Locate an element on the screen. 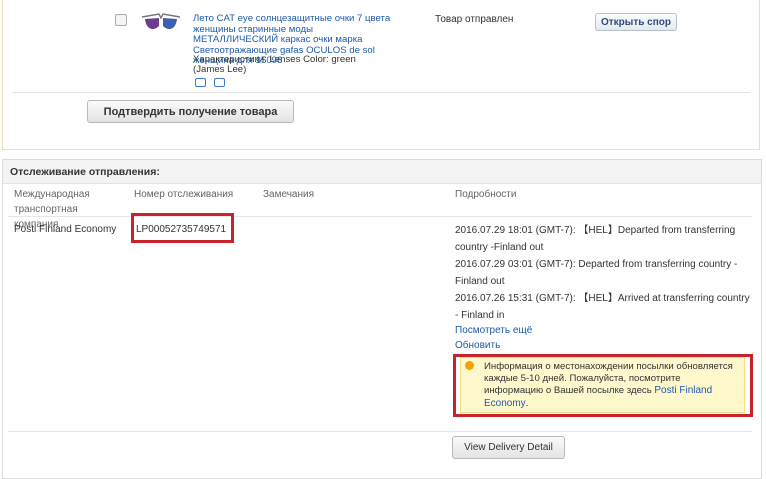 Image resolution: width=766 pixels, height=479 pixels. order-item-checkbox is located at coordinates (121, 20).